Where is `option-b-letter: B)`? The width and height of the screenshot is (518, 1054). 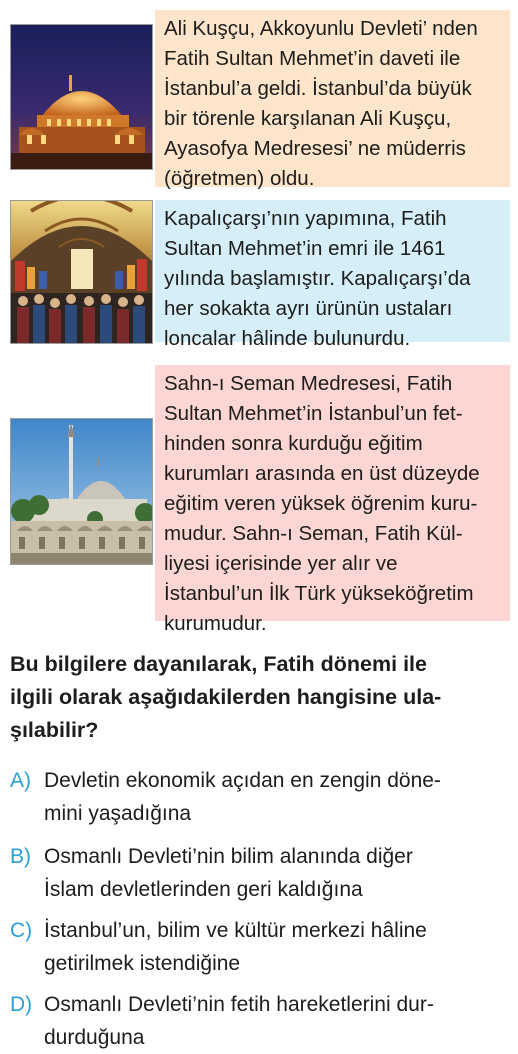
option-b-letter: B) is located at coordinates (20, 856).